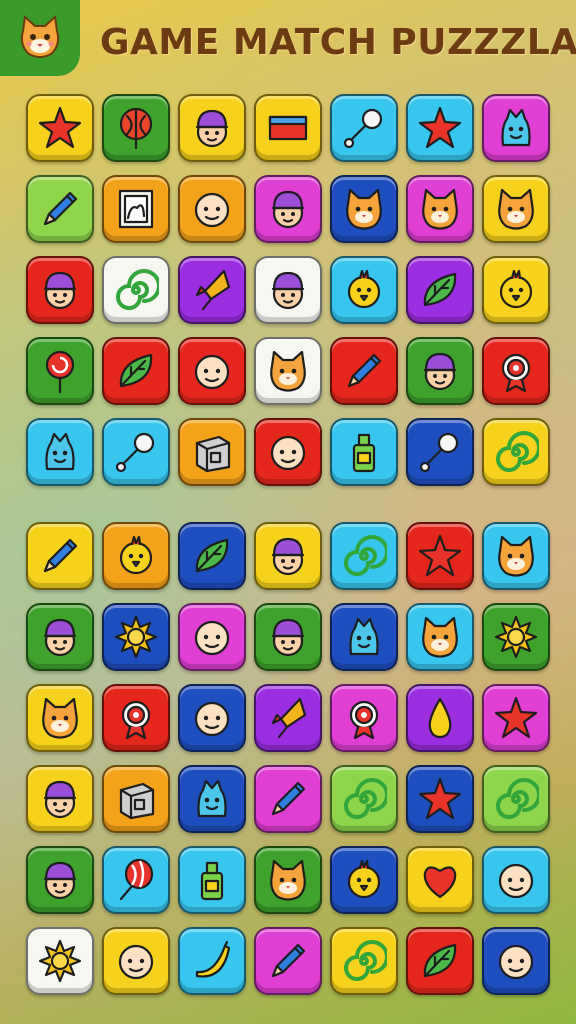 This screenshot has height=1024, width=576. I want to click on leaf-icon, so click(212, 555).